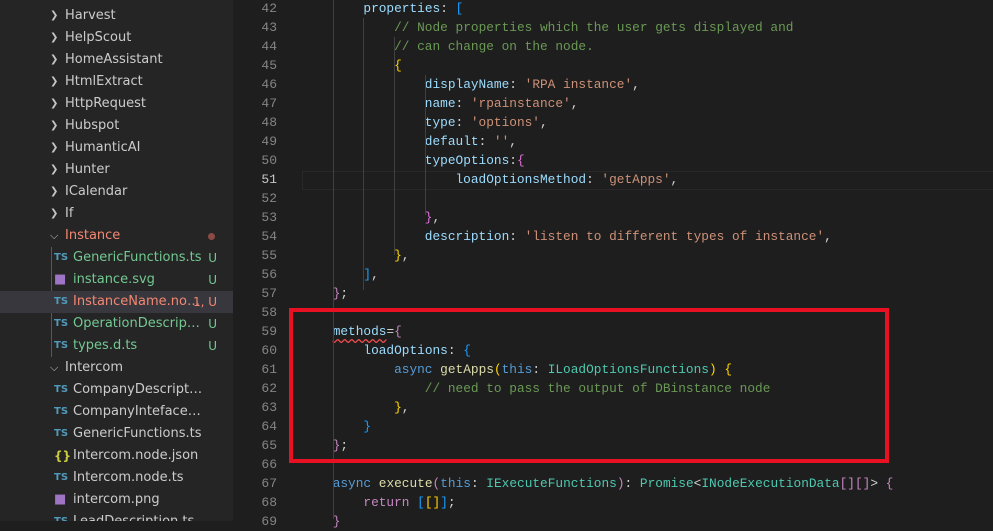 This screenshot has height=531, width=993. I want to click on file-item: TS CompanyInteface.ts, so click(116, 412).